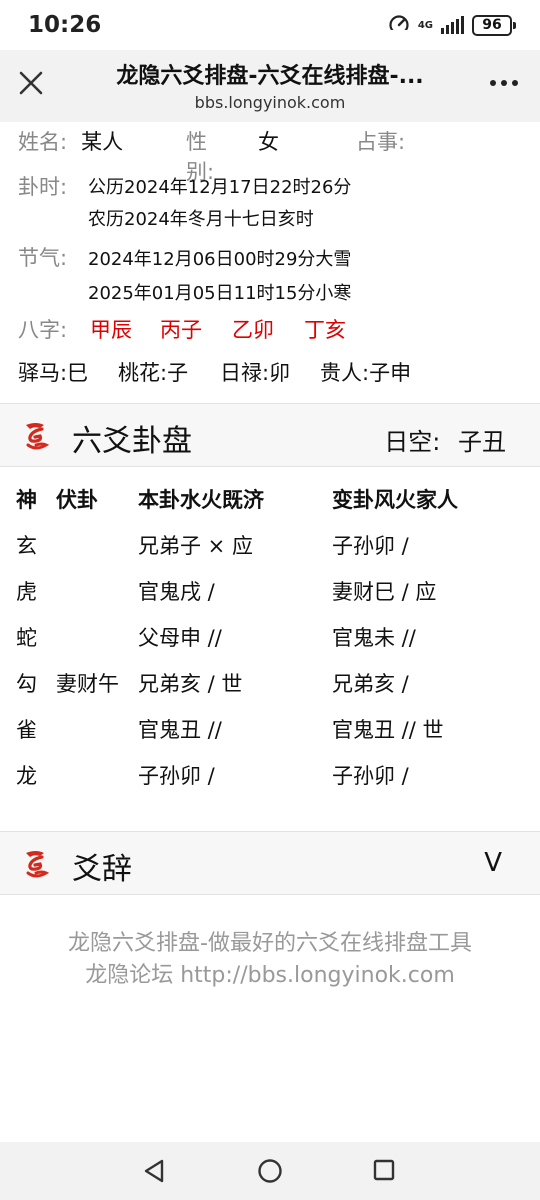 This screenshot has width=540, height=1200. I want to click on bazi-hour: 丁亥, so click(325, 330).